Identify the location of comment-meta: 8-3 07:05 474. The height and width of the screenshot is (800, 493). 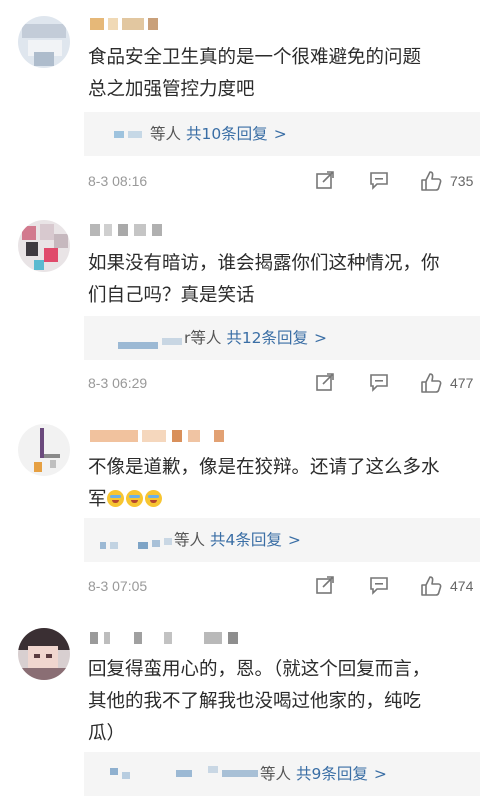
(285, 586).